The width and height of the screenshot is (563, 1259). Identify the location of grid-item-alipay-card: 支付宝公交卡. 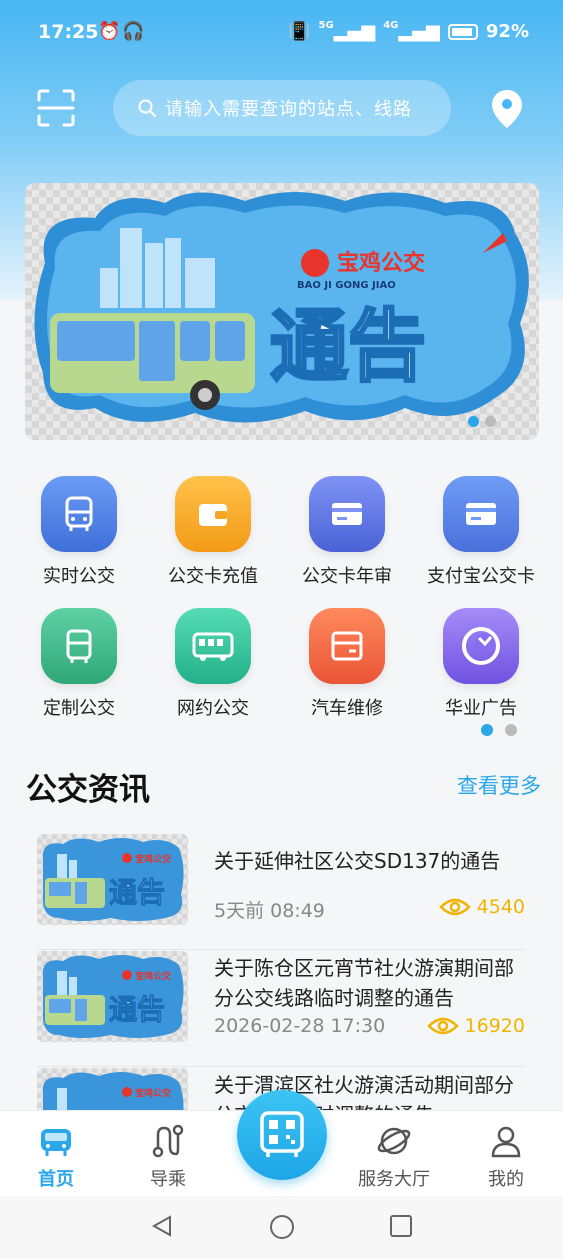
(481, 532).